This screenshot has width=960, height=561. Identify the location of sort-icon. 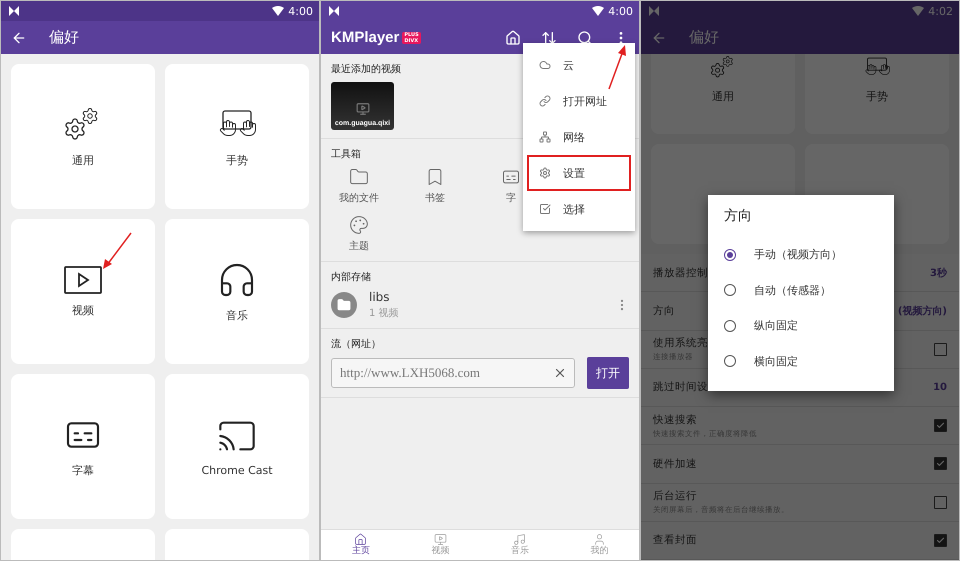
(549, 38).